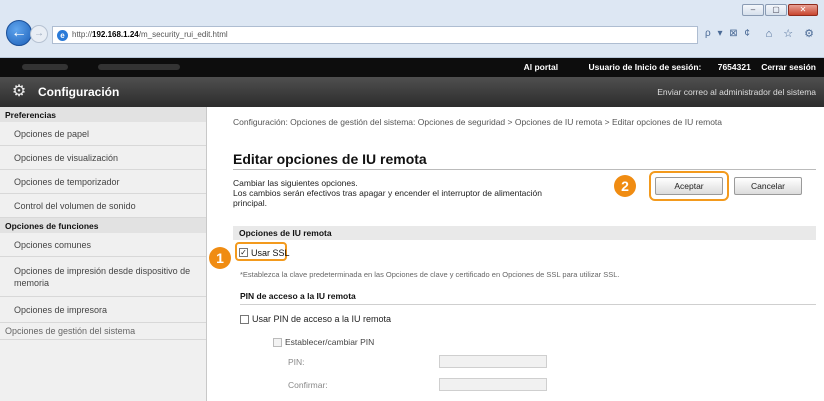 The width and height of the screenshot is (824, 401). I want to click on home-favorites-settings-icons: ⌂ ☆ ⚙, so click(792, 33).